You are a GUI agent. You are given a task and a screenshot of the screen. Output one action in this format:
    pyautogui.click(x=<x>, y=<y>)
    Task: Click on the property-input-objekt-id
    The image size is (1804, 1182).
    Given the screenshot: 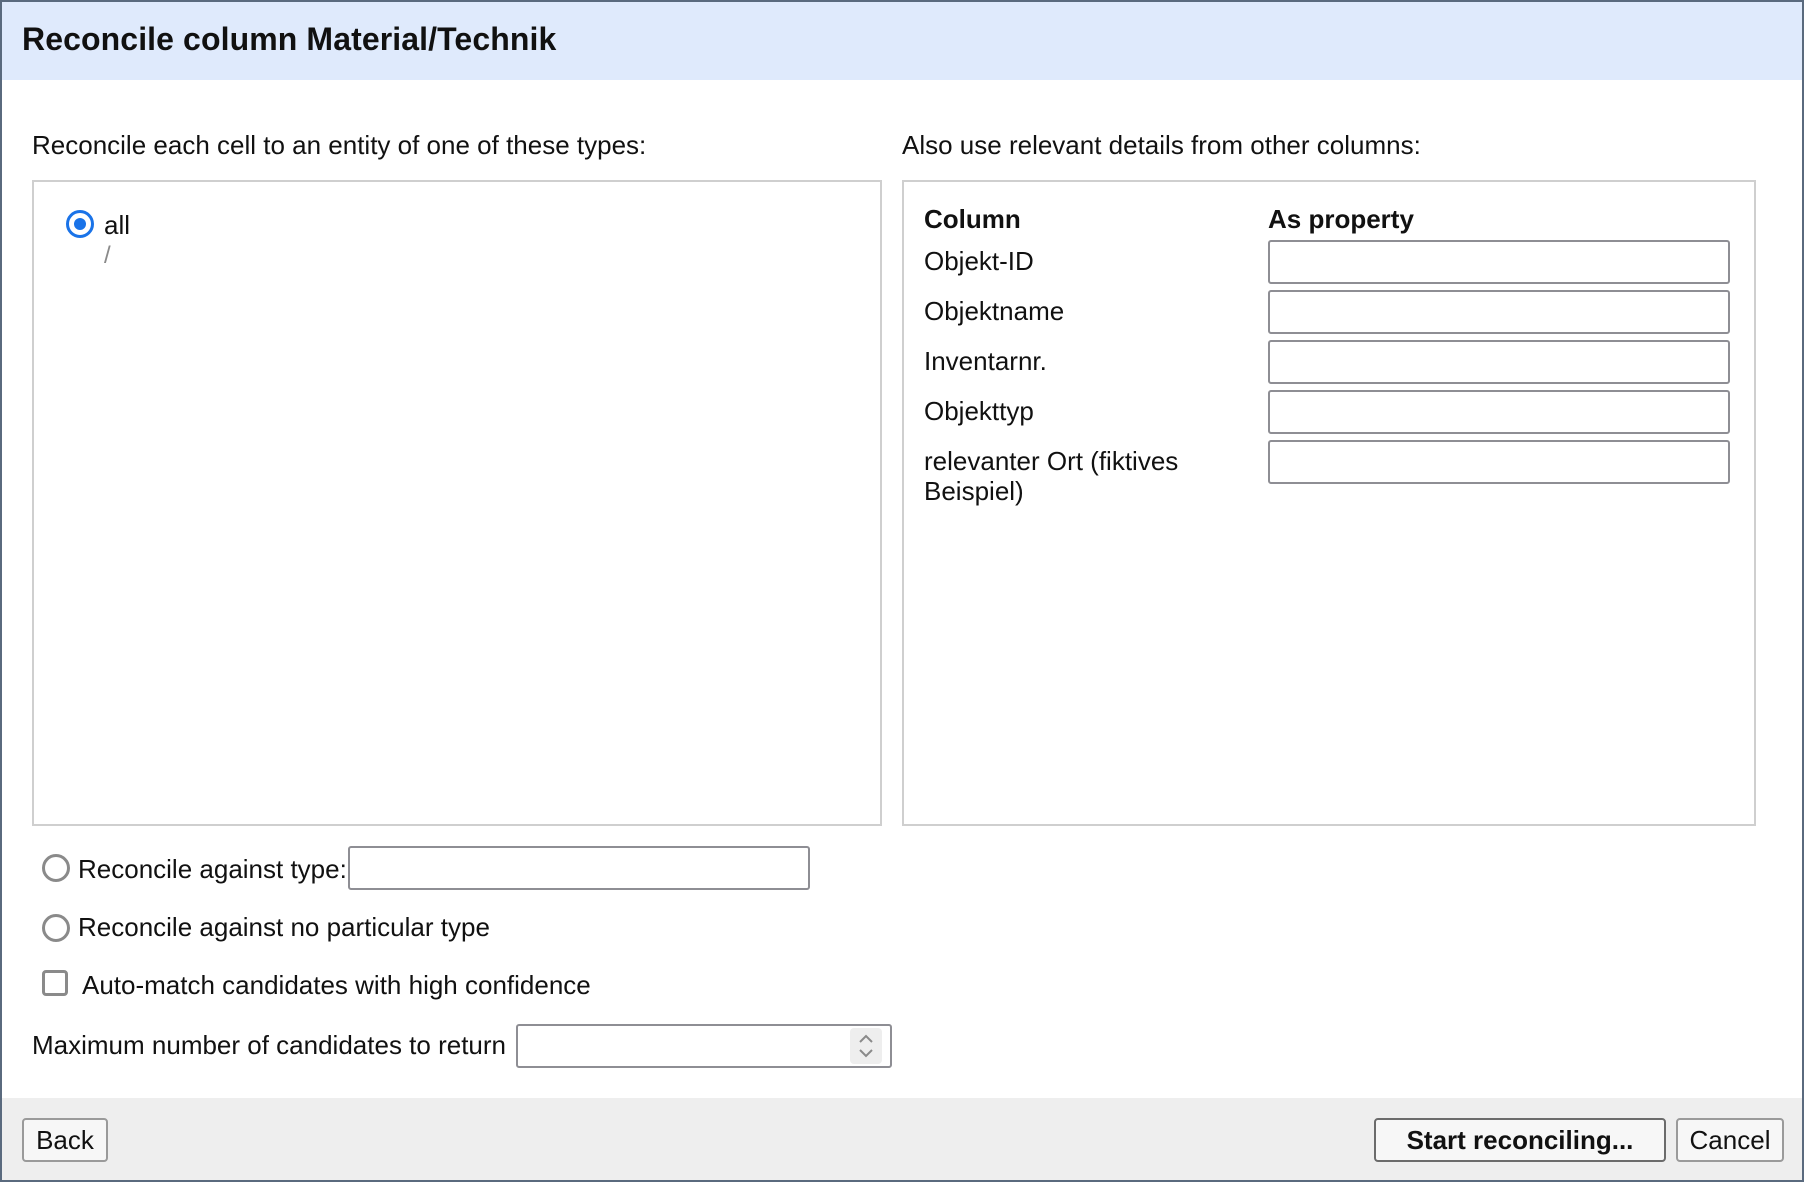 What is the action you would take?
    pyautogui.click(x=1499, y=262)
    